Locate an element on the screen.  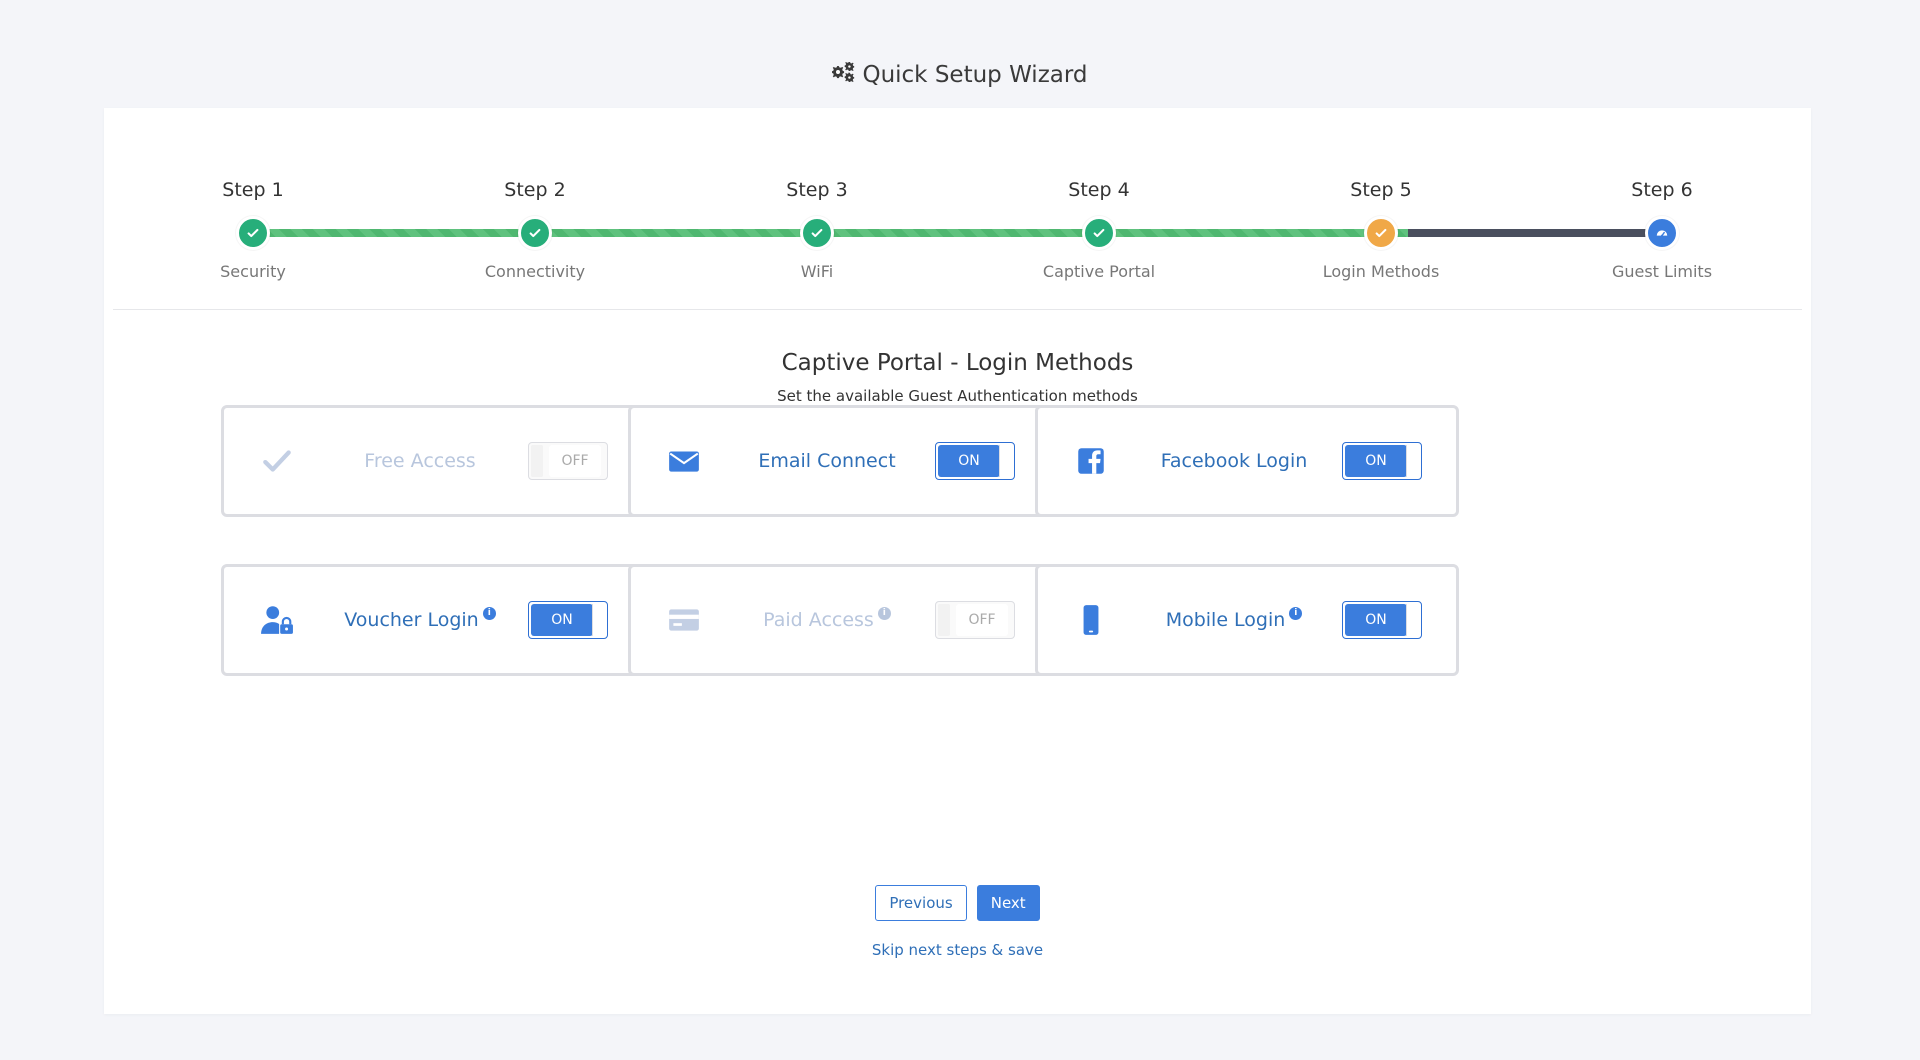
step-label: Step 1 is located at coordinates (253, 190).